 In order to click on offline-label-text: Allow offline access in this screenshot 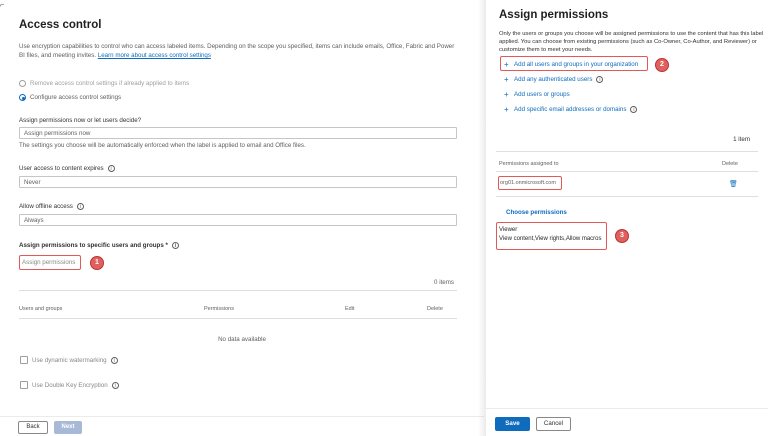, I will do `click(46, 206)`.